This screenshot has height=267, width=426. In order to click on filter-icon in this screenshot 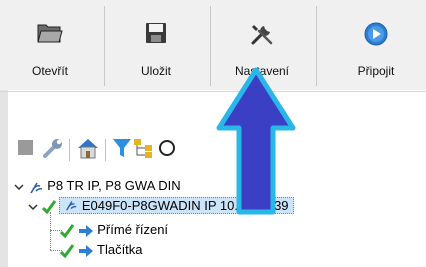, I will do `click(122, 150)`.